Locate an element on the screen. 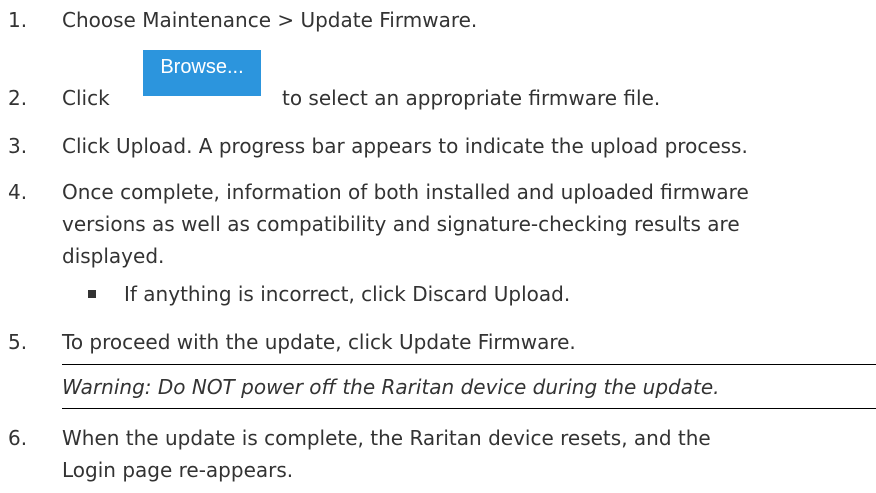 This screenshot has height=493, width=876. warning-bottom-rule is located at coordinates (469, 408).